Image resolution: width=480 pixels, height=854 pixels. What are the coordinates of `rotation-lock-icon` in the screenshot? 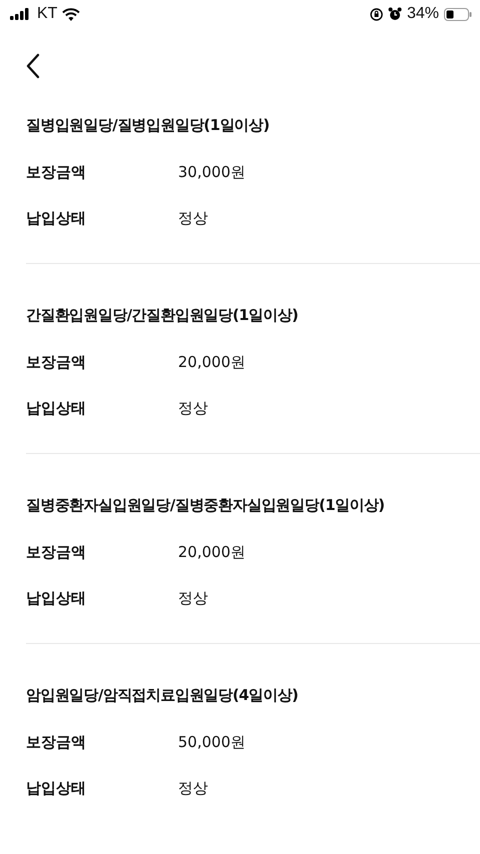 It's located at (376, 14).